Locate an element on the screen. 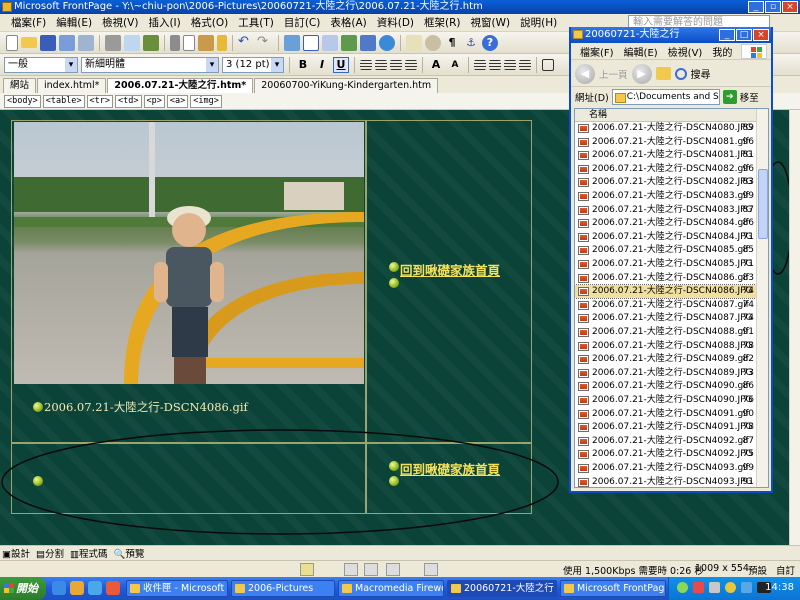 The width and height of the screenshot is (800, 600). menu-file: 檔案(F) is located at coordinates (28, 22).